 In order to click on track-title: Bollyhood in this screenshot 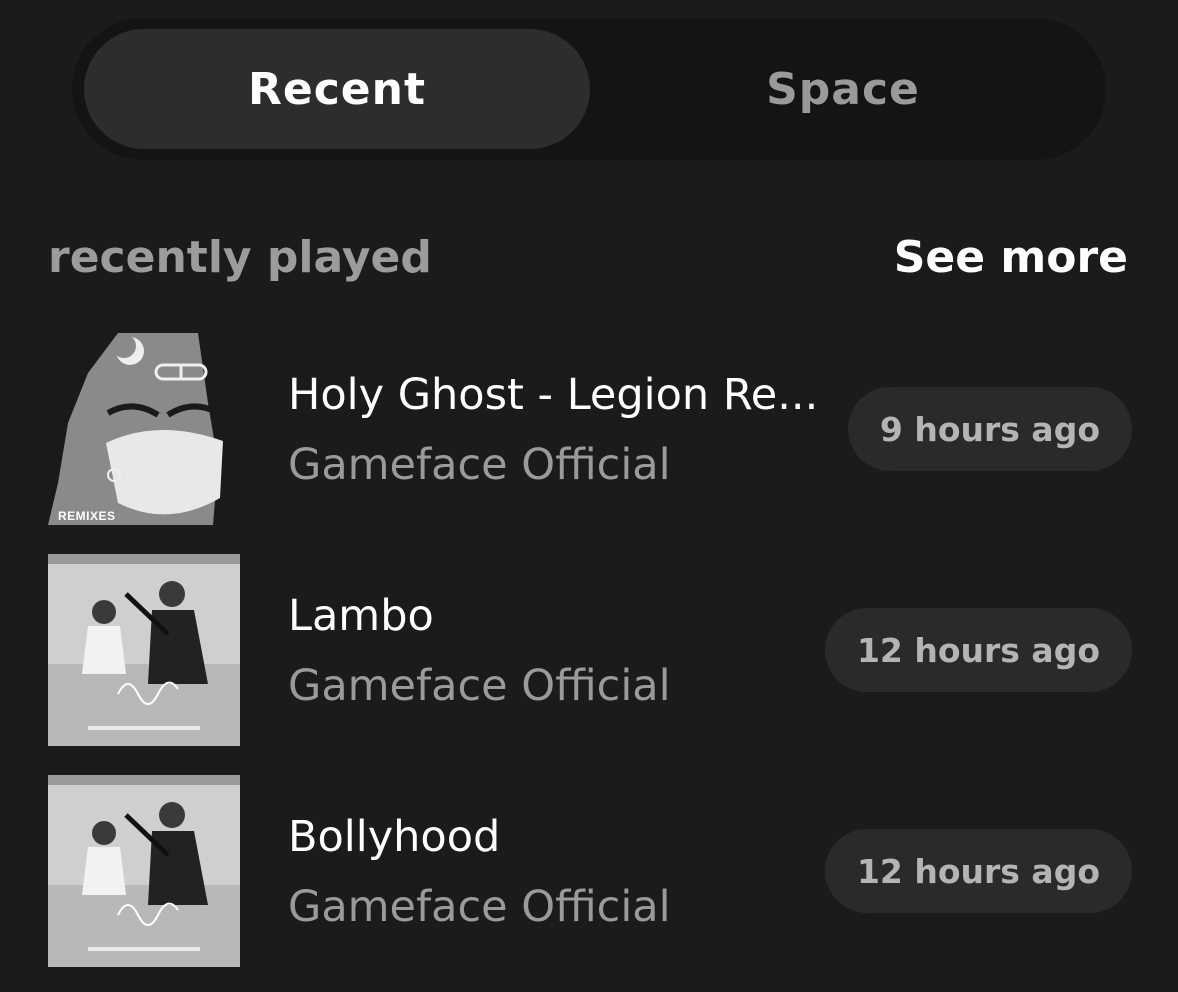, I will do `click(394, 837)`.